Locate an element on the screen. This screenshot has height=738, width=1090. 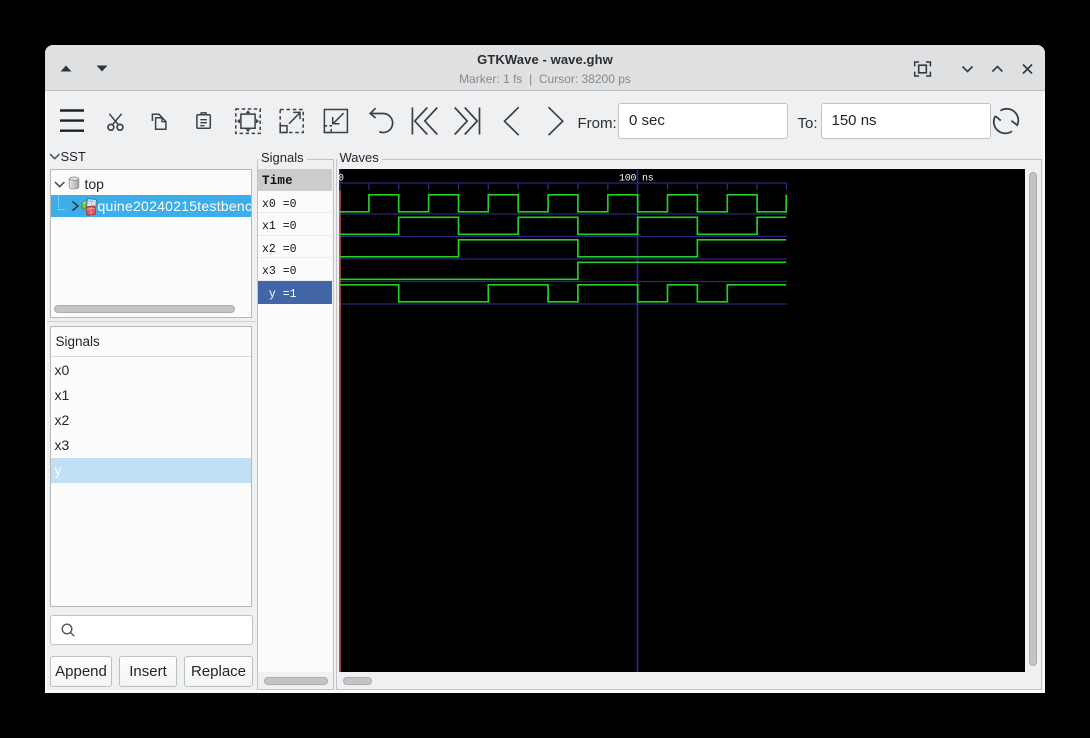
svg-text: 100 ns is located at coordinates (636, 178).